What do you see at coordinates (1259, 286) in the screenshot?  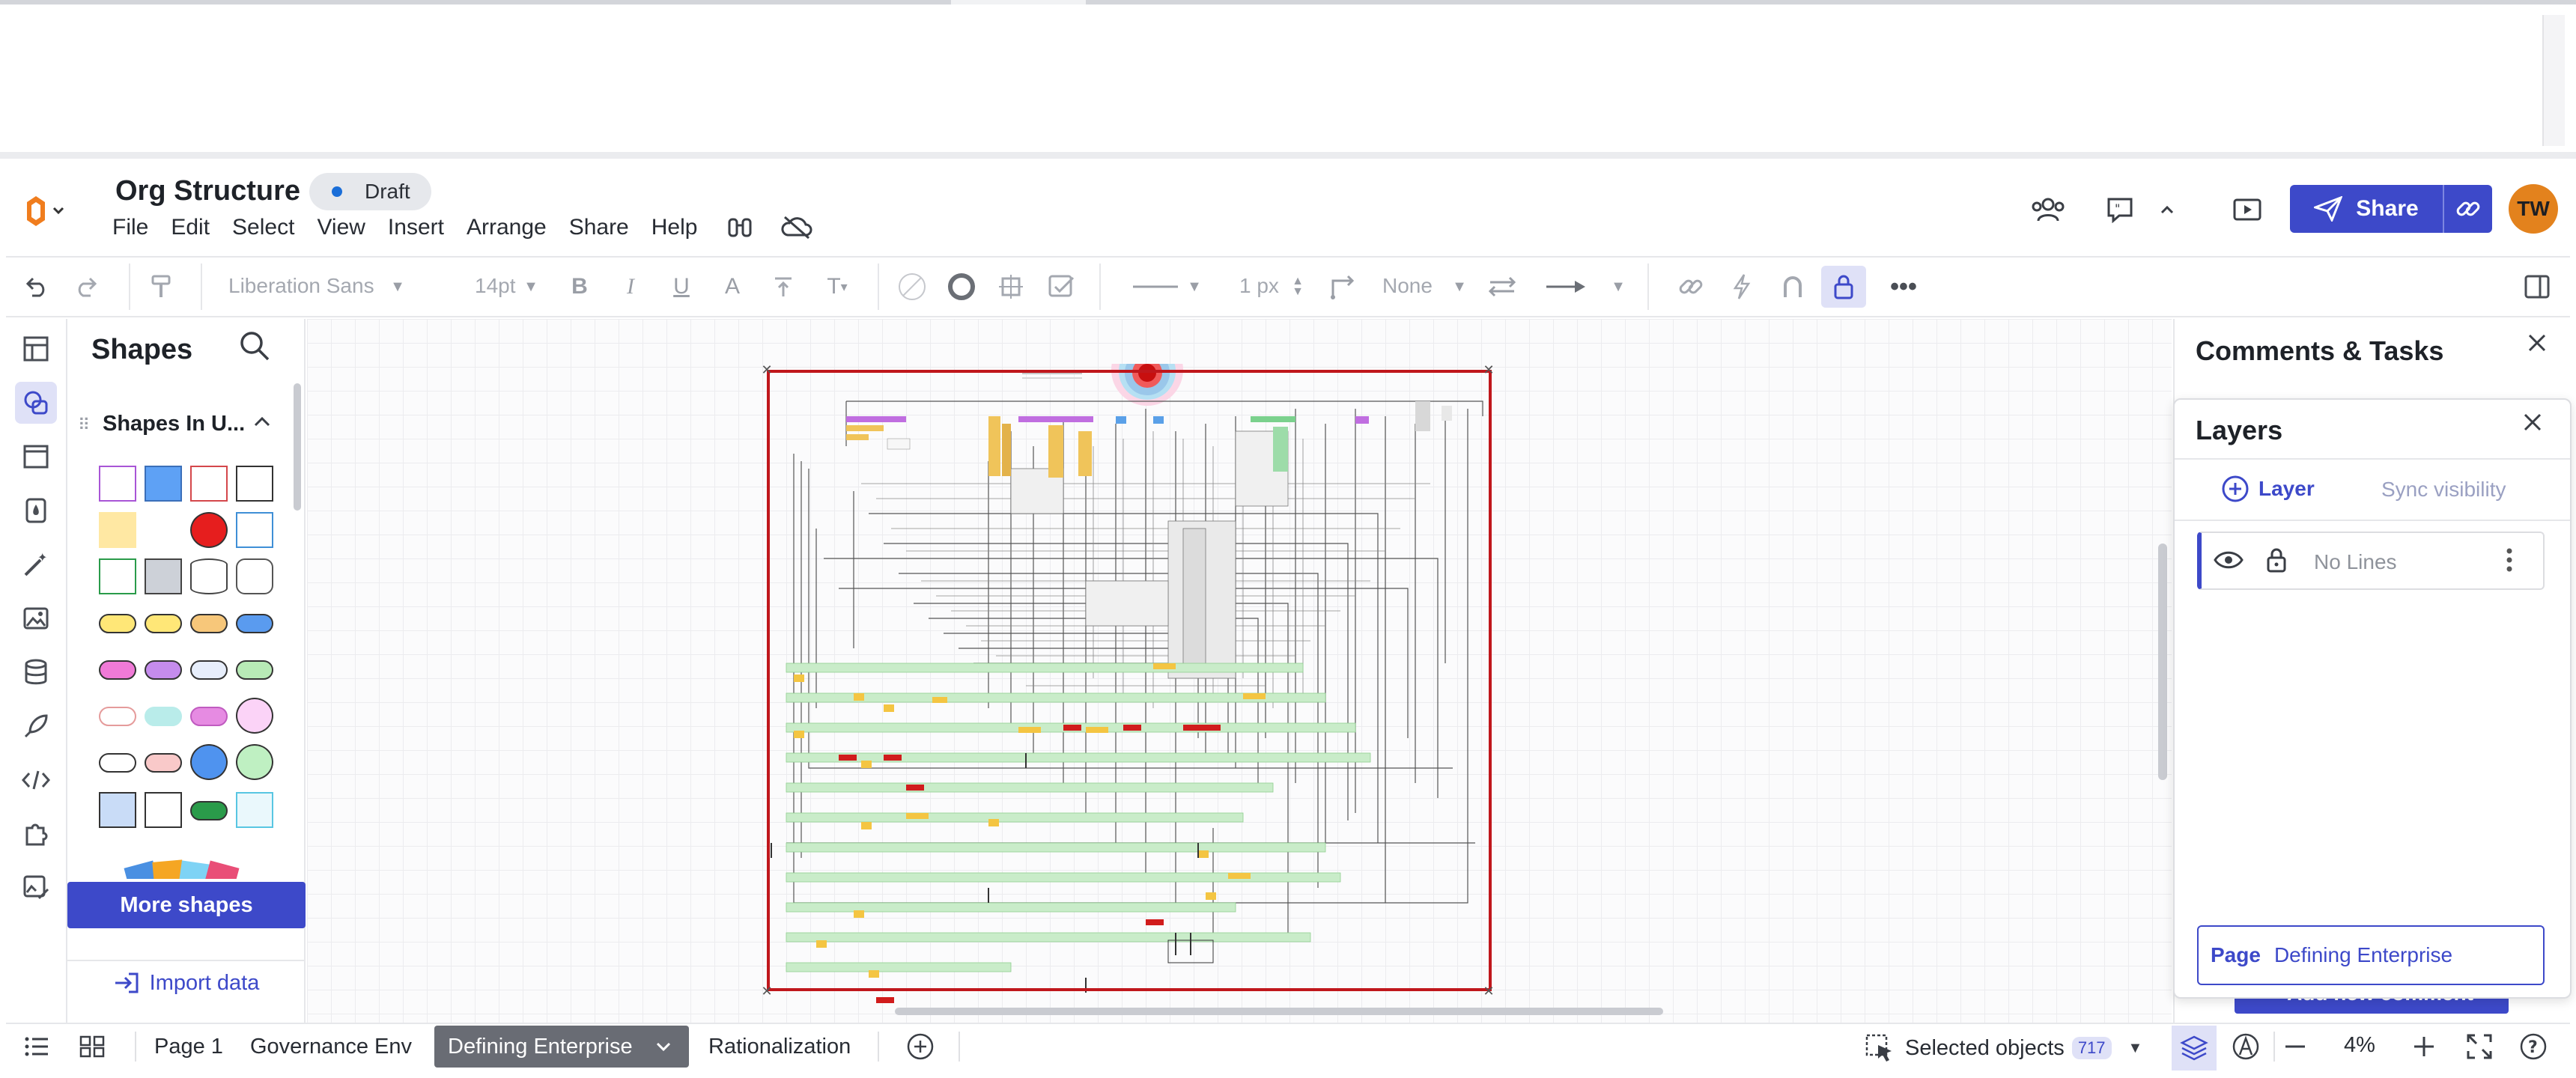 I see `line-width-select: 1 px` at bounding box center [1259, 286].